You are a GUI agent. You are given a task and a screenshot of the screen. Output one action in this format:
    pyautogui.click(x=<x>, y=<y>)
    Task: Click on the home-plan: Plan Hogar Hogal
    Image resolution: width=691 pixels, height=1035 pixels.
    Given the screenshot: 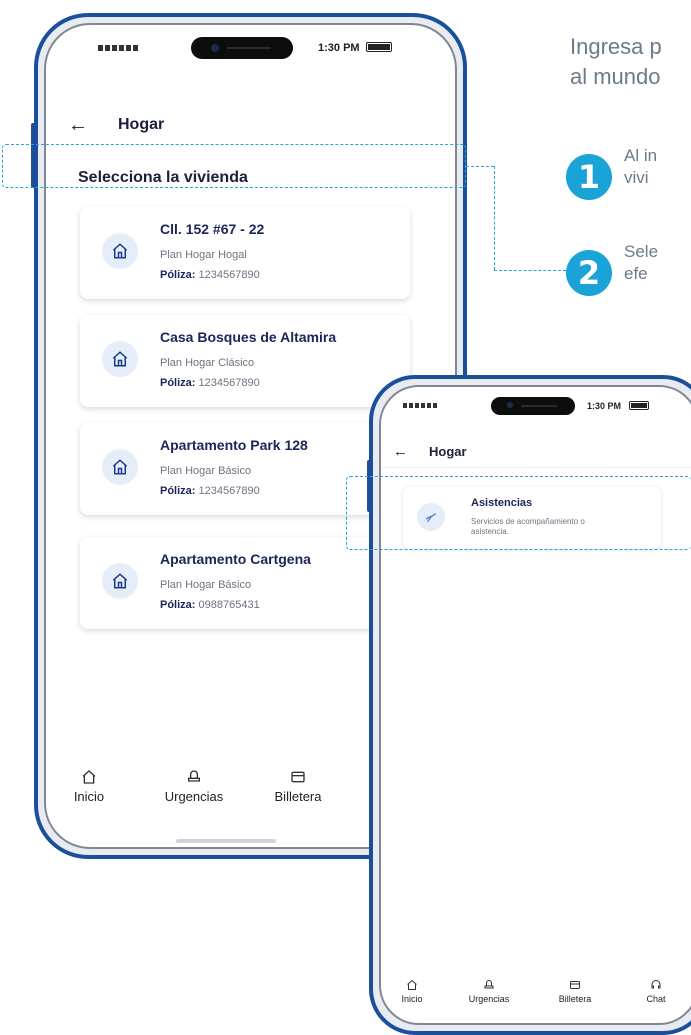 What is the action you would take?
    pyautogui.click(x=203, y=255)
    